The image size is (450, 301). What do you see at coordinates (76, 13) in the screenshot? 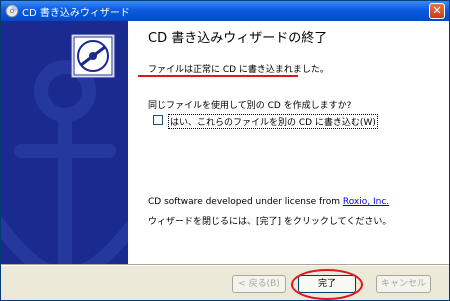
I see `window-title: CD 書き込みウィザード` at bounding box center [76, 13].